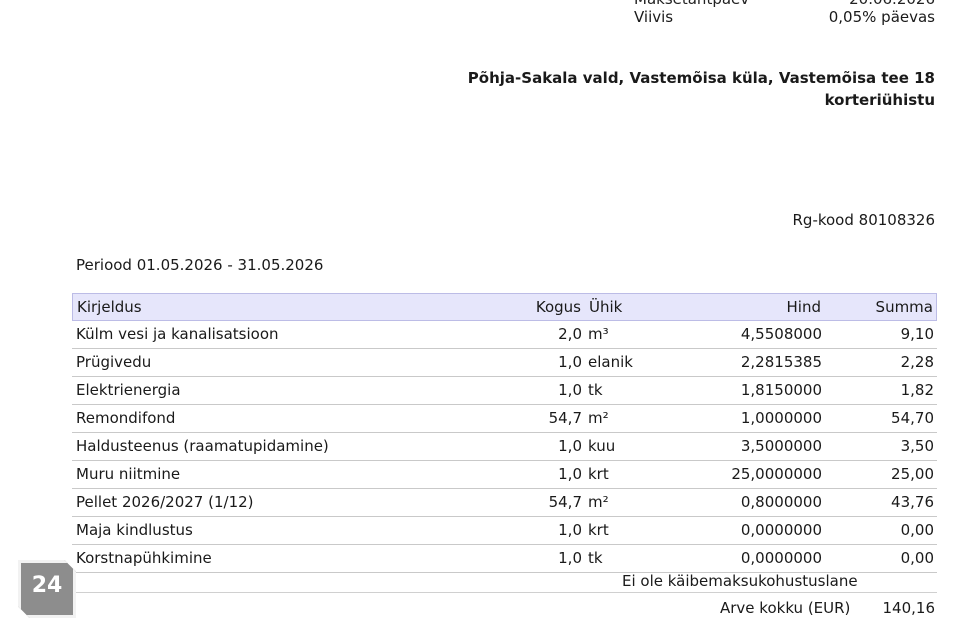 The width and height of the screenshot is (960, 640). I want to click on cell-sum: 43,76, so click(912, 502).